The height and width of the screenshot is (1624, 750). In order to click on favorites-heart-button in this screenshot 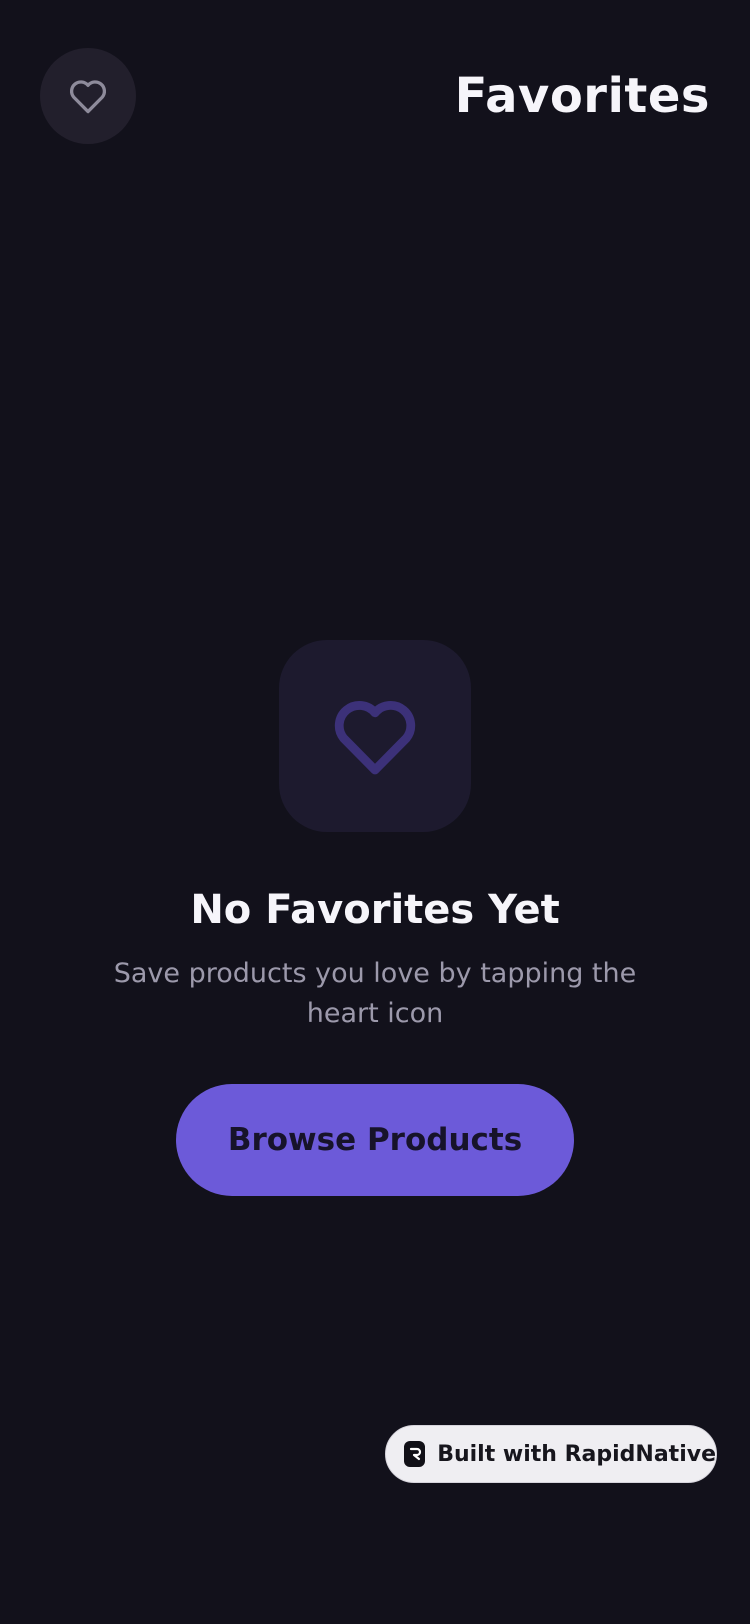, I will do `click(88, 96)`.